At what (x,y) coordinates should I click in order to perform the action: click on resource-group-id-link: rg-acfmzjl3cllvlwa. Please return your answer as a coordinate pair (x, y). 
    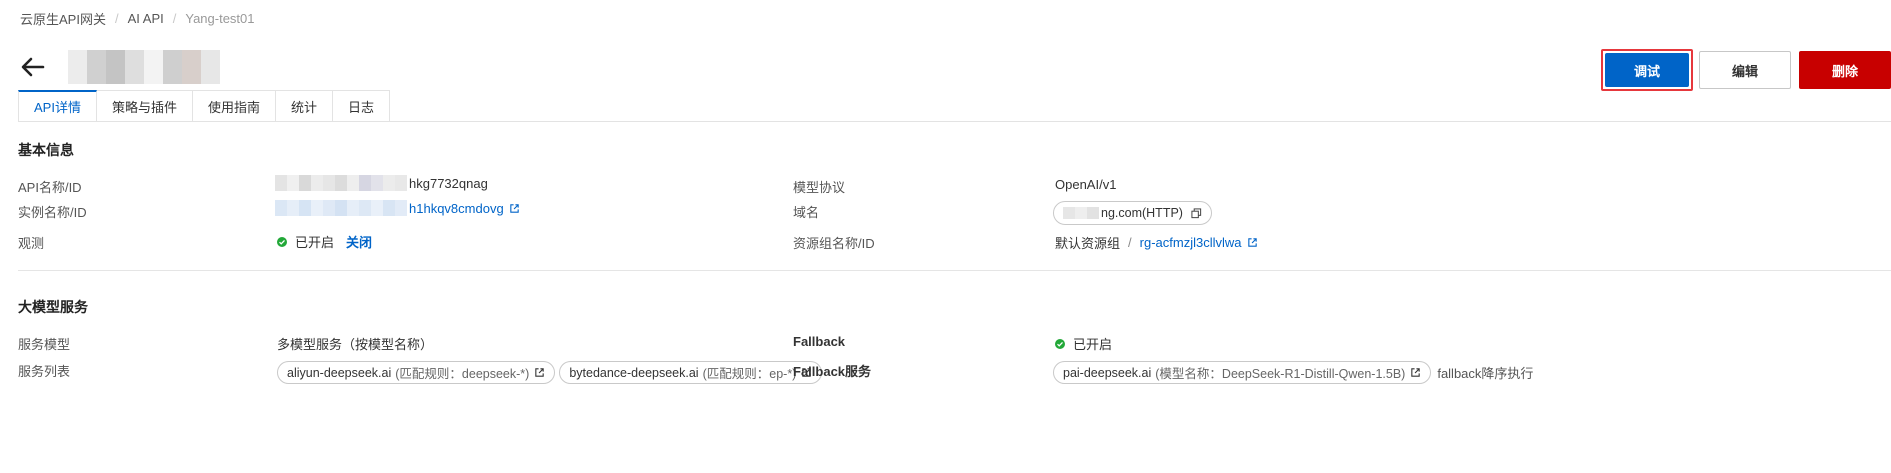
    Looking at the image, I should click on (1191, 242).